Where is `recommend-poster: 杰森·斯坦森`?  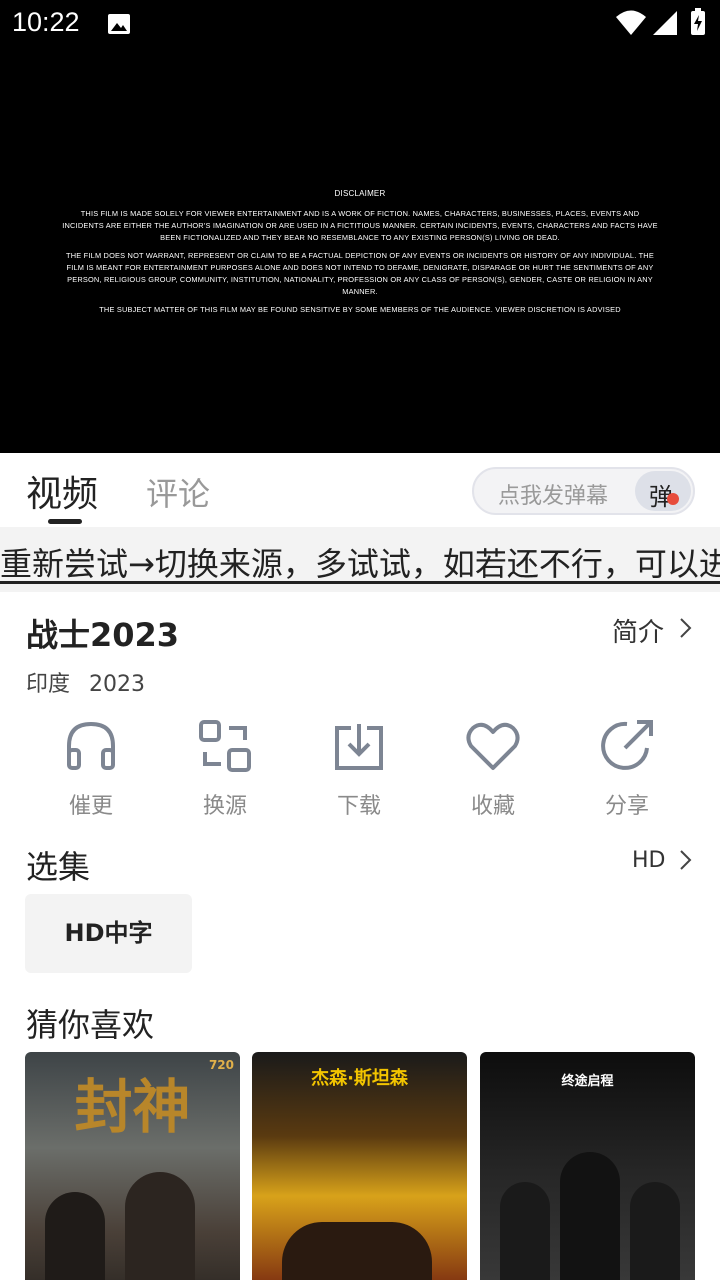 recommend-poster: 杰森·斯坦森 is located at coordinates (359, 1166).